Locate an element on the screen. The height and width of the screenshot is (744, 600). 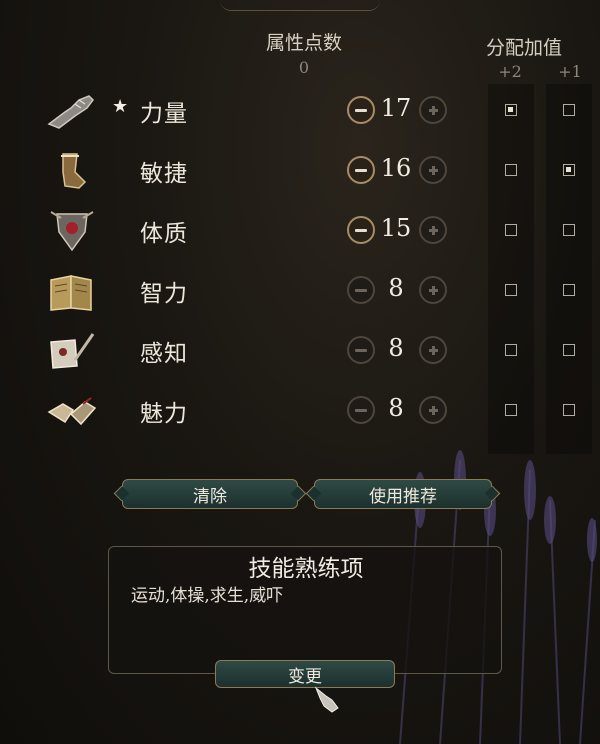
bonus-plus2-label: +2 is located at coordinates (510, 71).